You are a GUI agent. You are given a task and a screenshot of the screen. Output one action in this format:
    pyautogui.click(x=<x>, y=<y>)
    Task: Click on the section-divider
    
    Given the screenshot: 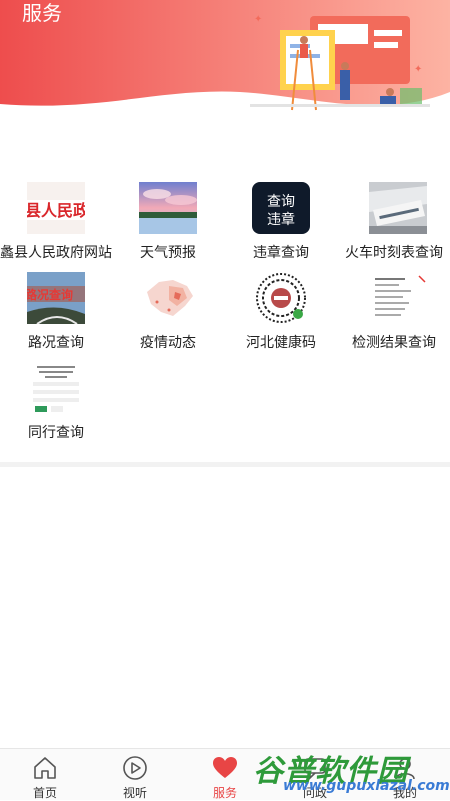 What is the action you would take?
    pyautogui.click(x=225, y=464)
    